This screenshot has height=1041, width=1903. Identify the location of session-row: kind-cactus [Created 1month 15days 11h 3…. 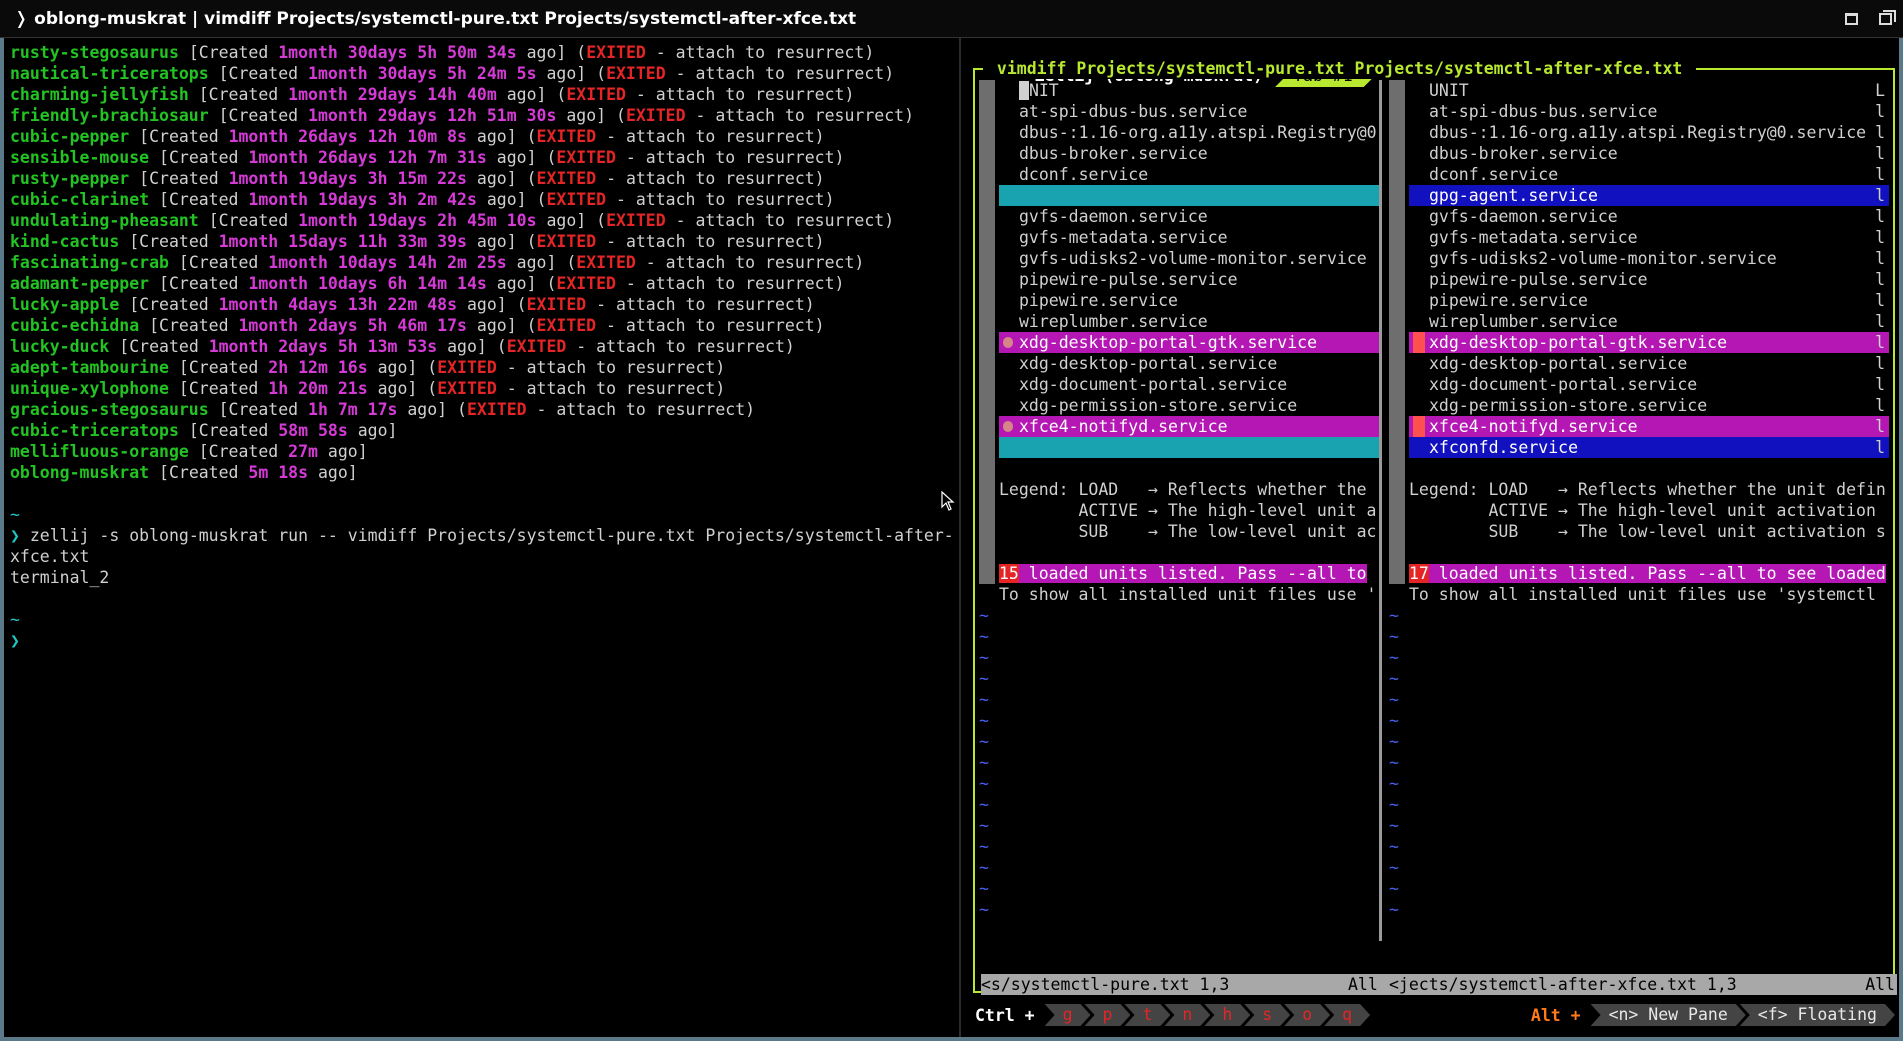
(487, 241).